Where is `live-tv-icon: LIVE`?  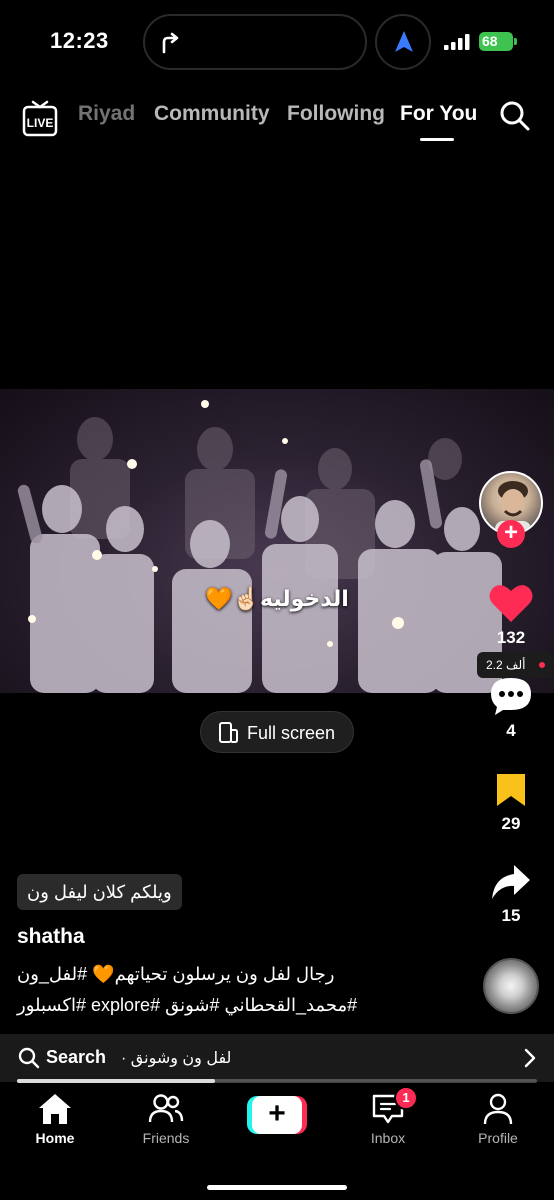 live-tv-icon: LIVE is located at coordinates (40, 118).